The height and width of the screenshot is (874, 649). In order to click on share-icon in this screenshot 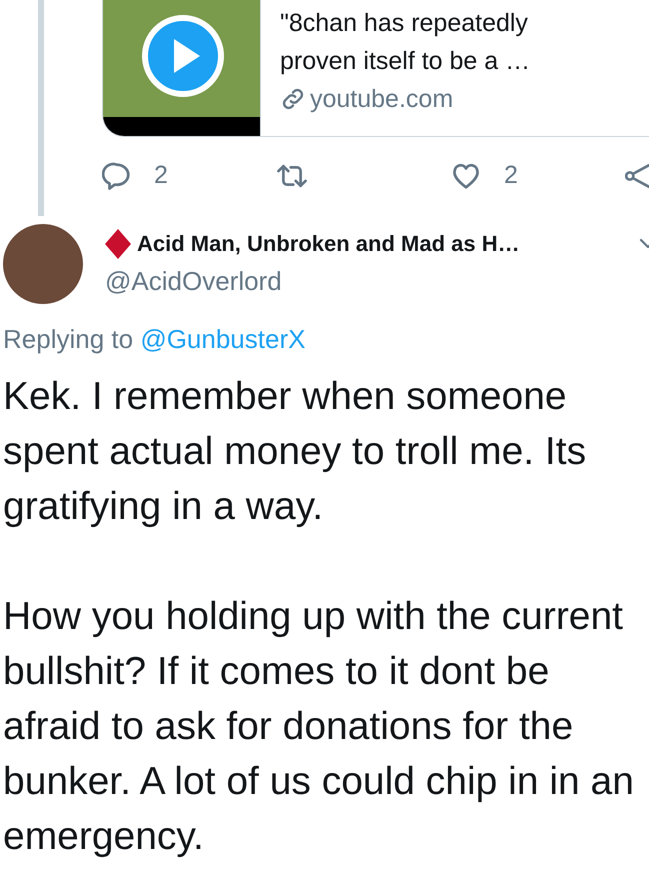, I will do `click(637, 176)`.